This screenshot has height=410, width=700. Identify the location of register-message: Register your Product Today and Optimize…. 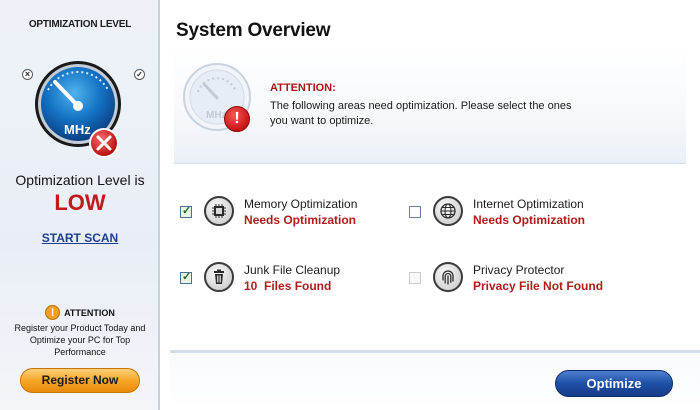
(80, 340).